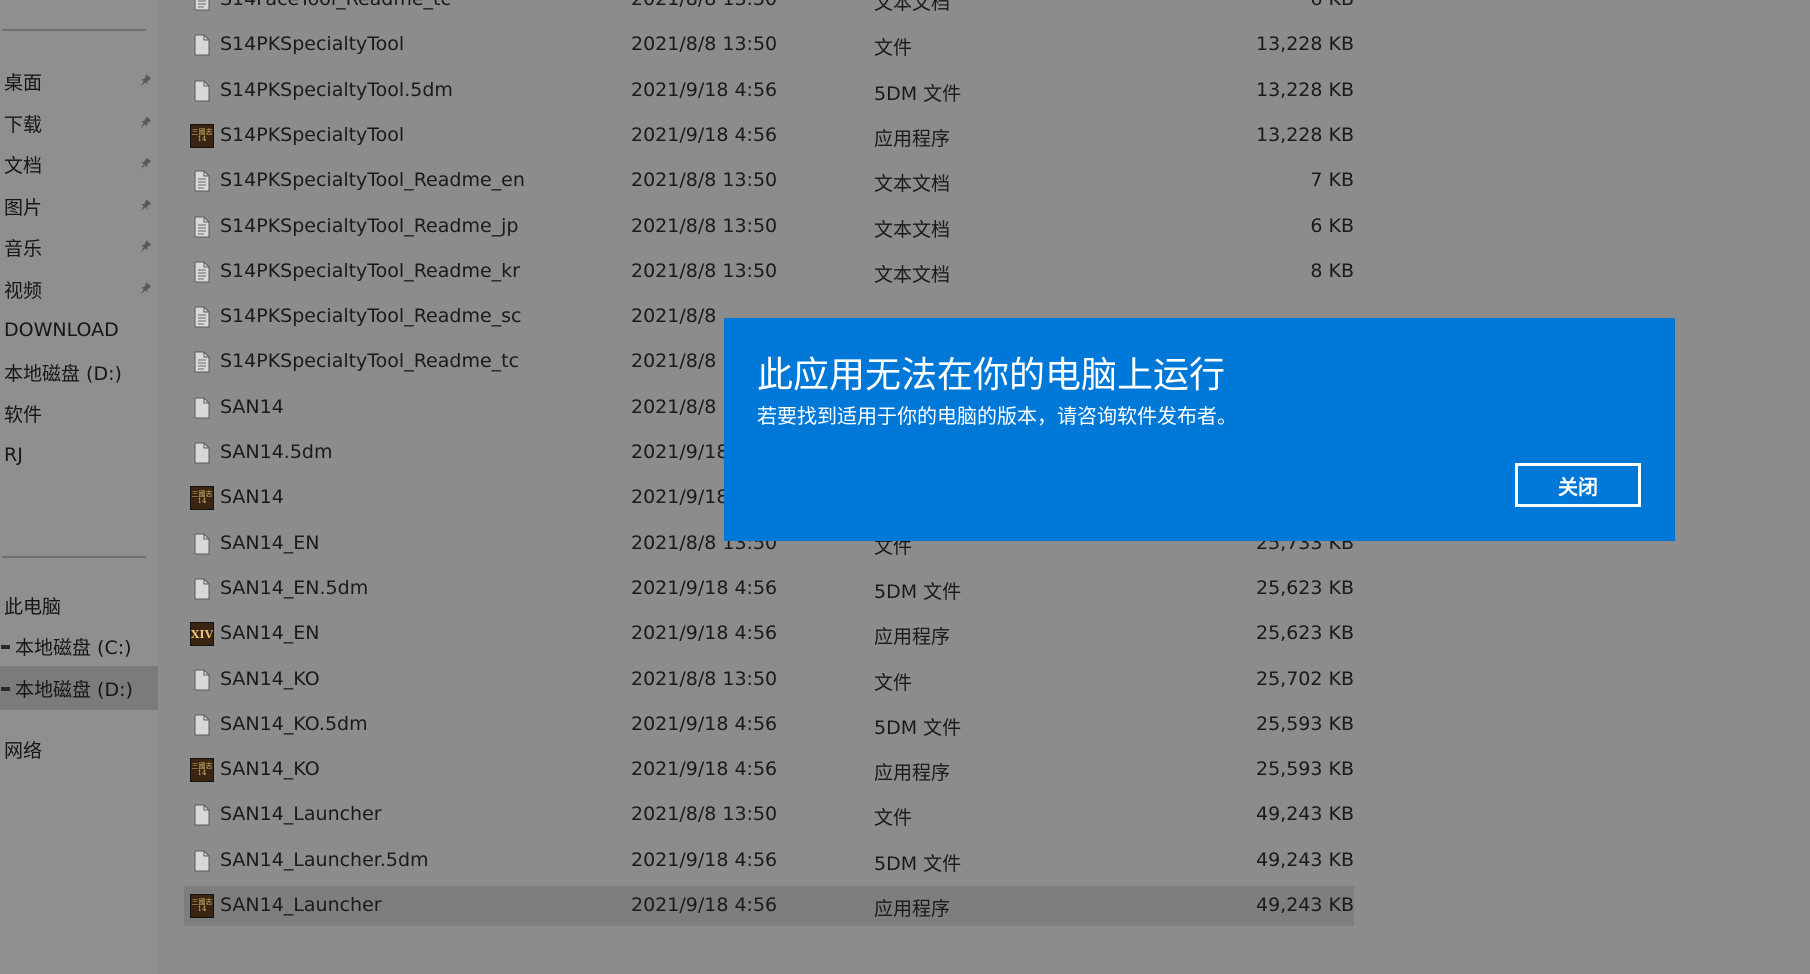  What do you see at coordinates (370, 361) in the screenshot?
I see `file-name: S14PKSpecialtyTool_Readme_tc` at bounding box center [370, 361].